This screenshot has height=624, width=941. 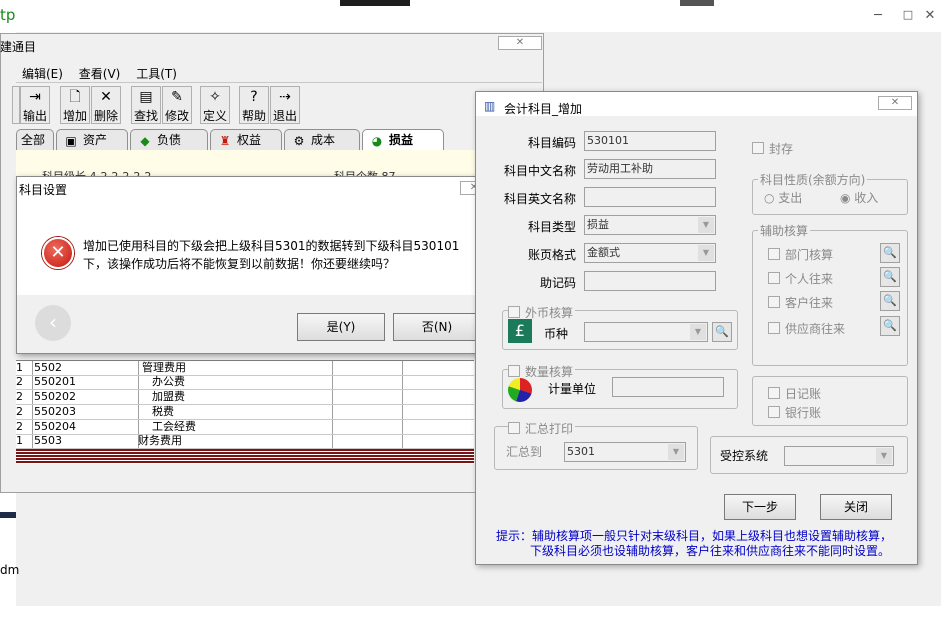 What do you see at coordinates (694, 536) in the screenshot?
I see `hint-line-1: 提示：辅助核算项一般只针对末级科目，如果上级科目也想设置辅助核算，` at bounding box center [694, 536].